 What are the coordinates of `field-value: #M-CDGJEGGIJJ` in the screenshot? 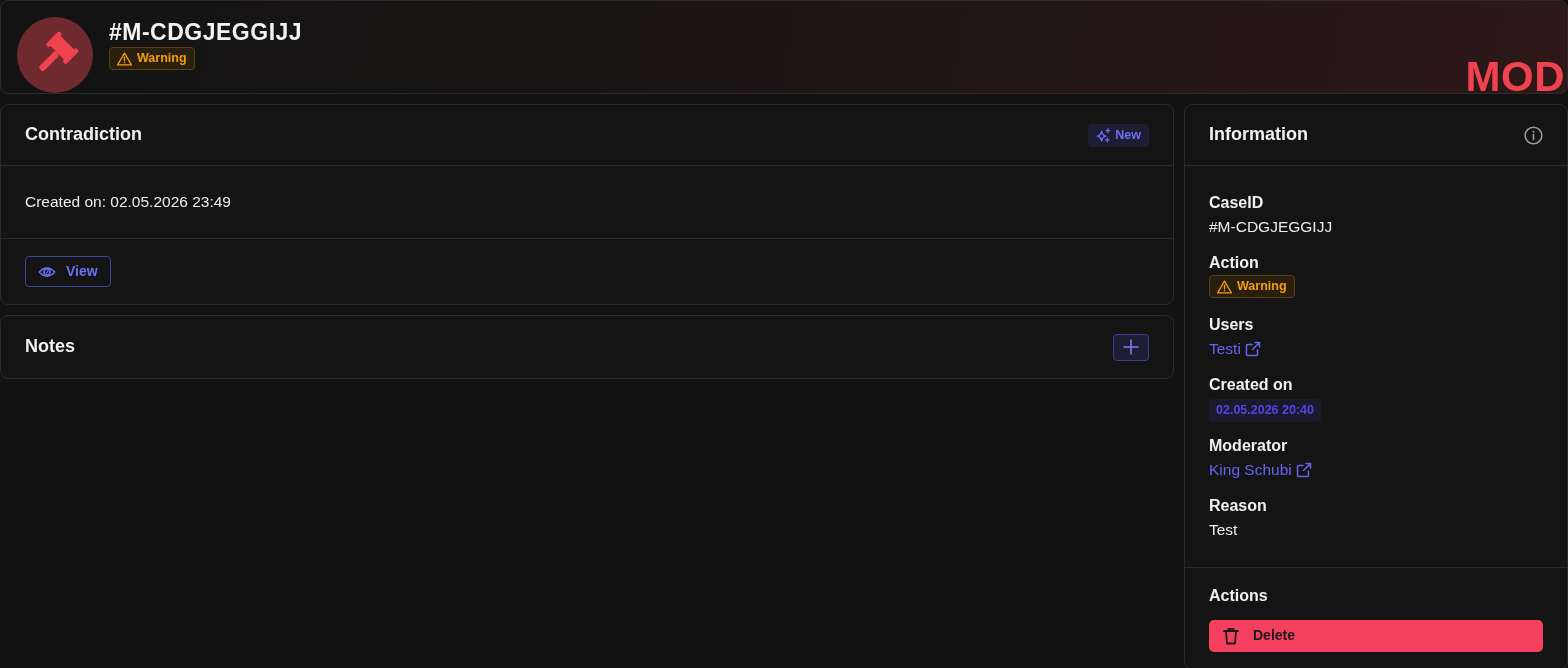 It's located at (1271, 226).